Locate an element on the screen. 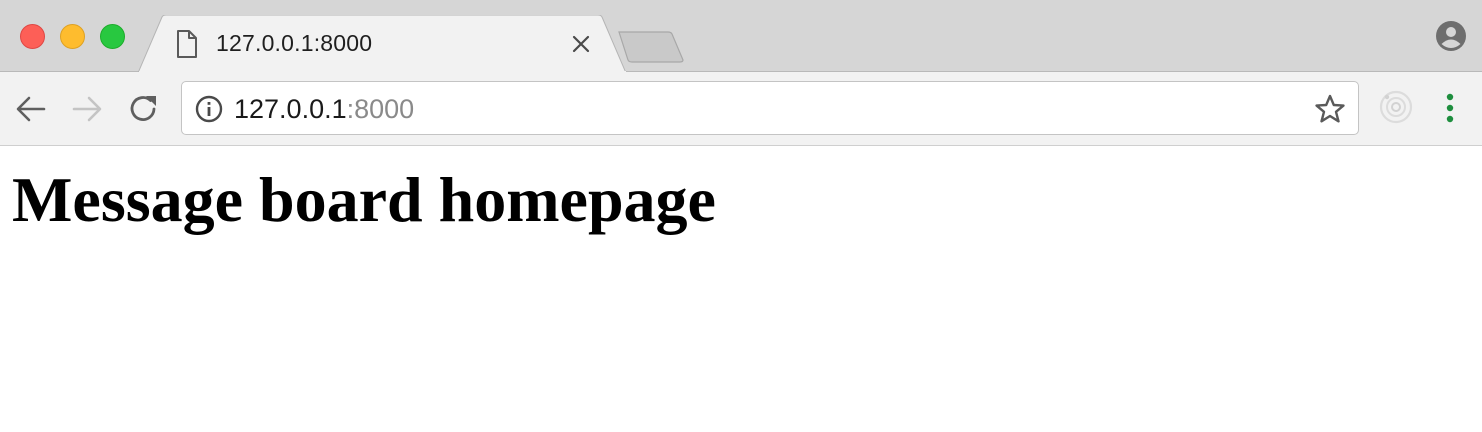 Image resolution: width=1482 pixels, height=432 pixels. tab-title: 127.0.0.1:8000 is located at coordinates (294, 43).